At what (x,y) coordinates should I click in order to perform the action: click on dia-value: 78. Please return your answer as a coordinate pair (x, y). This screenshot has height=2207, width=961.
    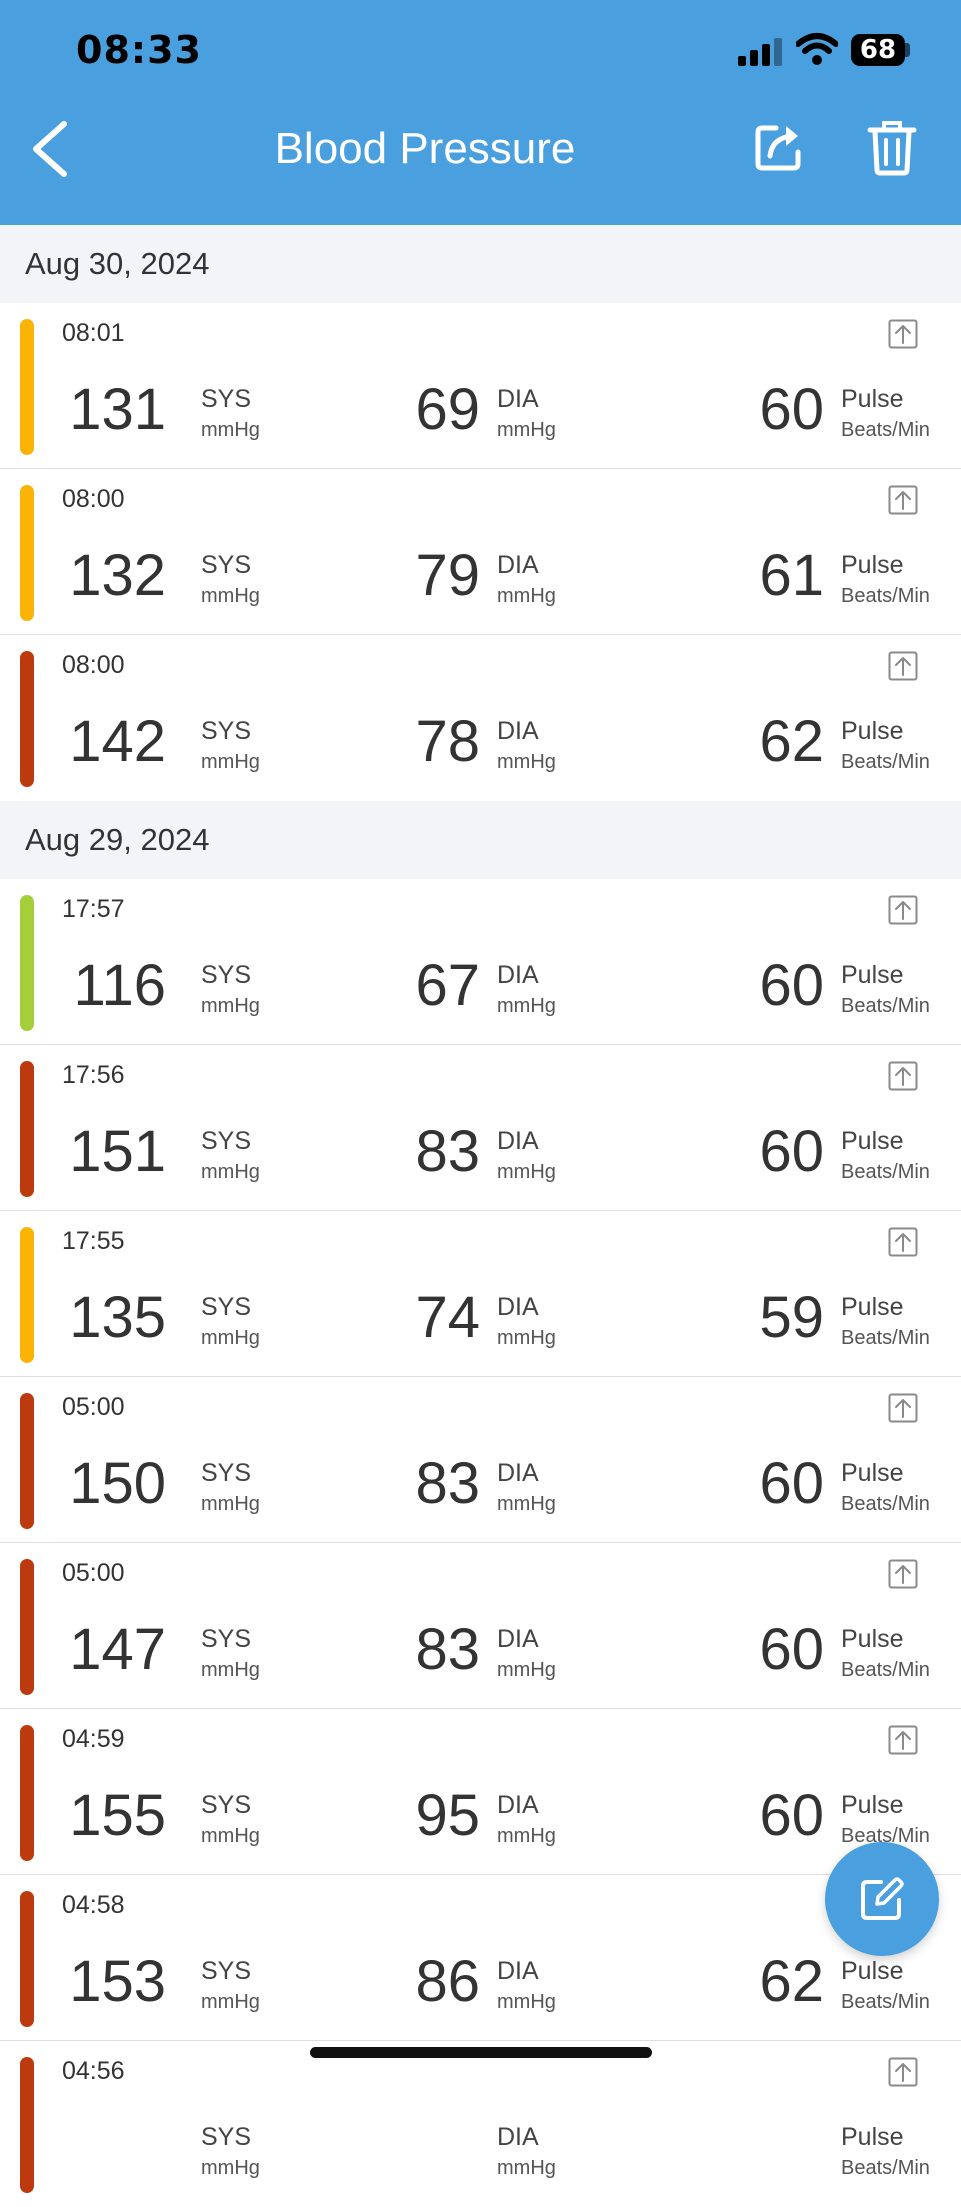
    Looking at the image, I should click on (447, 741).